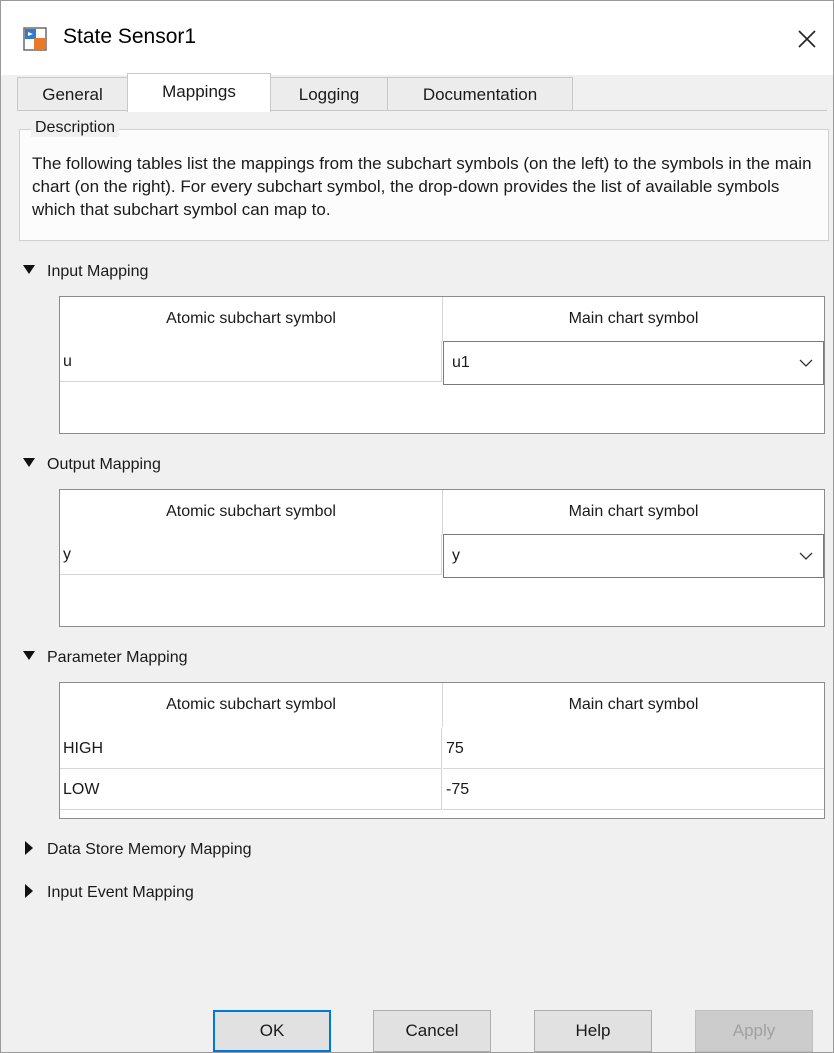  What do you see at coordinates (633, 748) in the screenshot?
I see `main-symbol-cell: 75` at bounding box center [633, 748].